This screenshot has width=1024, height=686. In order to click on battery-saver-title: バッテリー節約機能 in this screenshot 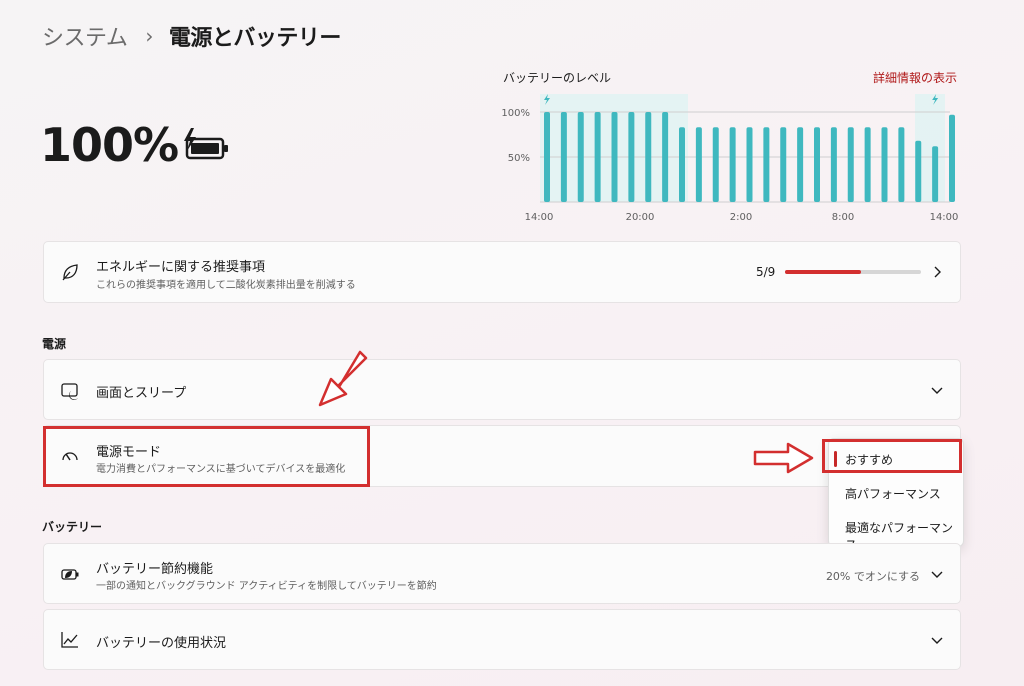, I will do `click(155, 569)`.